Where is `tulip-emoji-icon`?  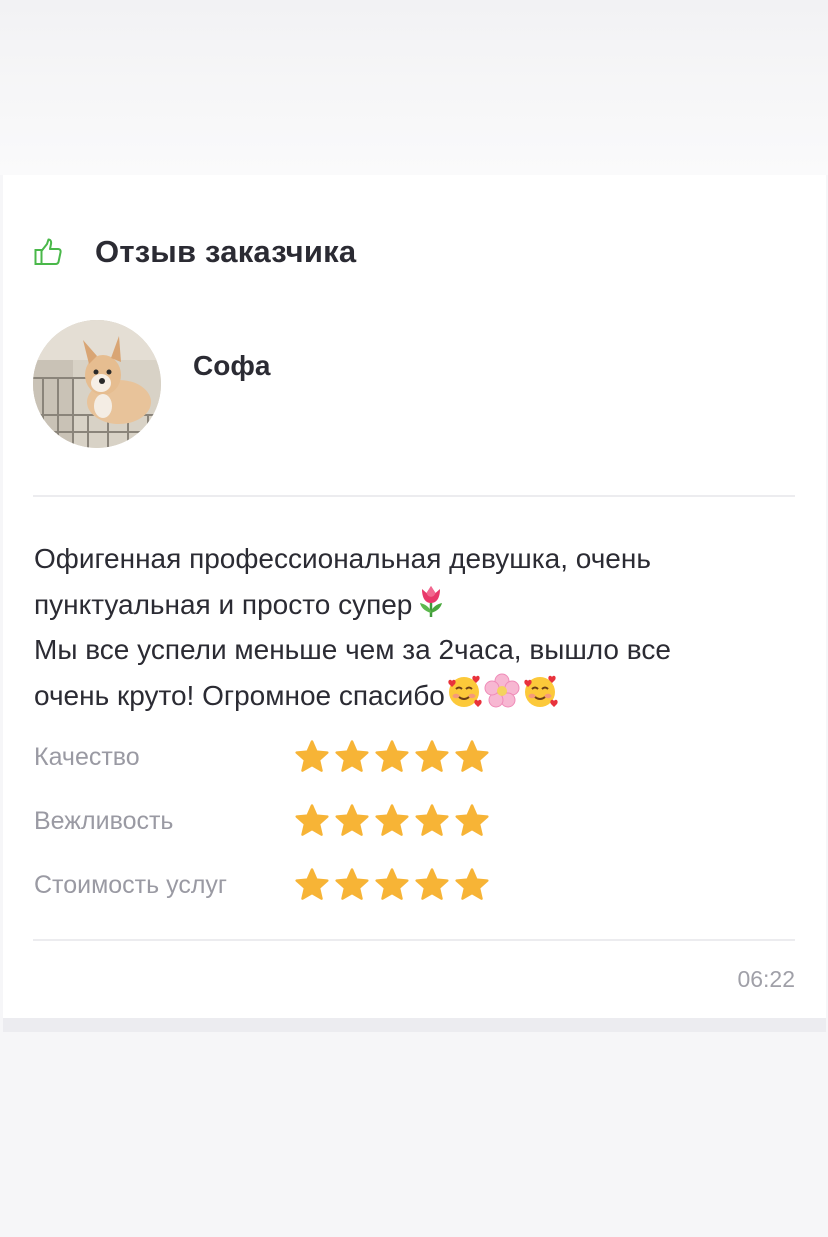
tulip-emoji-icon is located at coordinates (431, 601).